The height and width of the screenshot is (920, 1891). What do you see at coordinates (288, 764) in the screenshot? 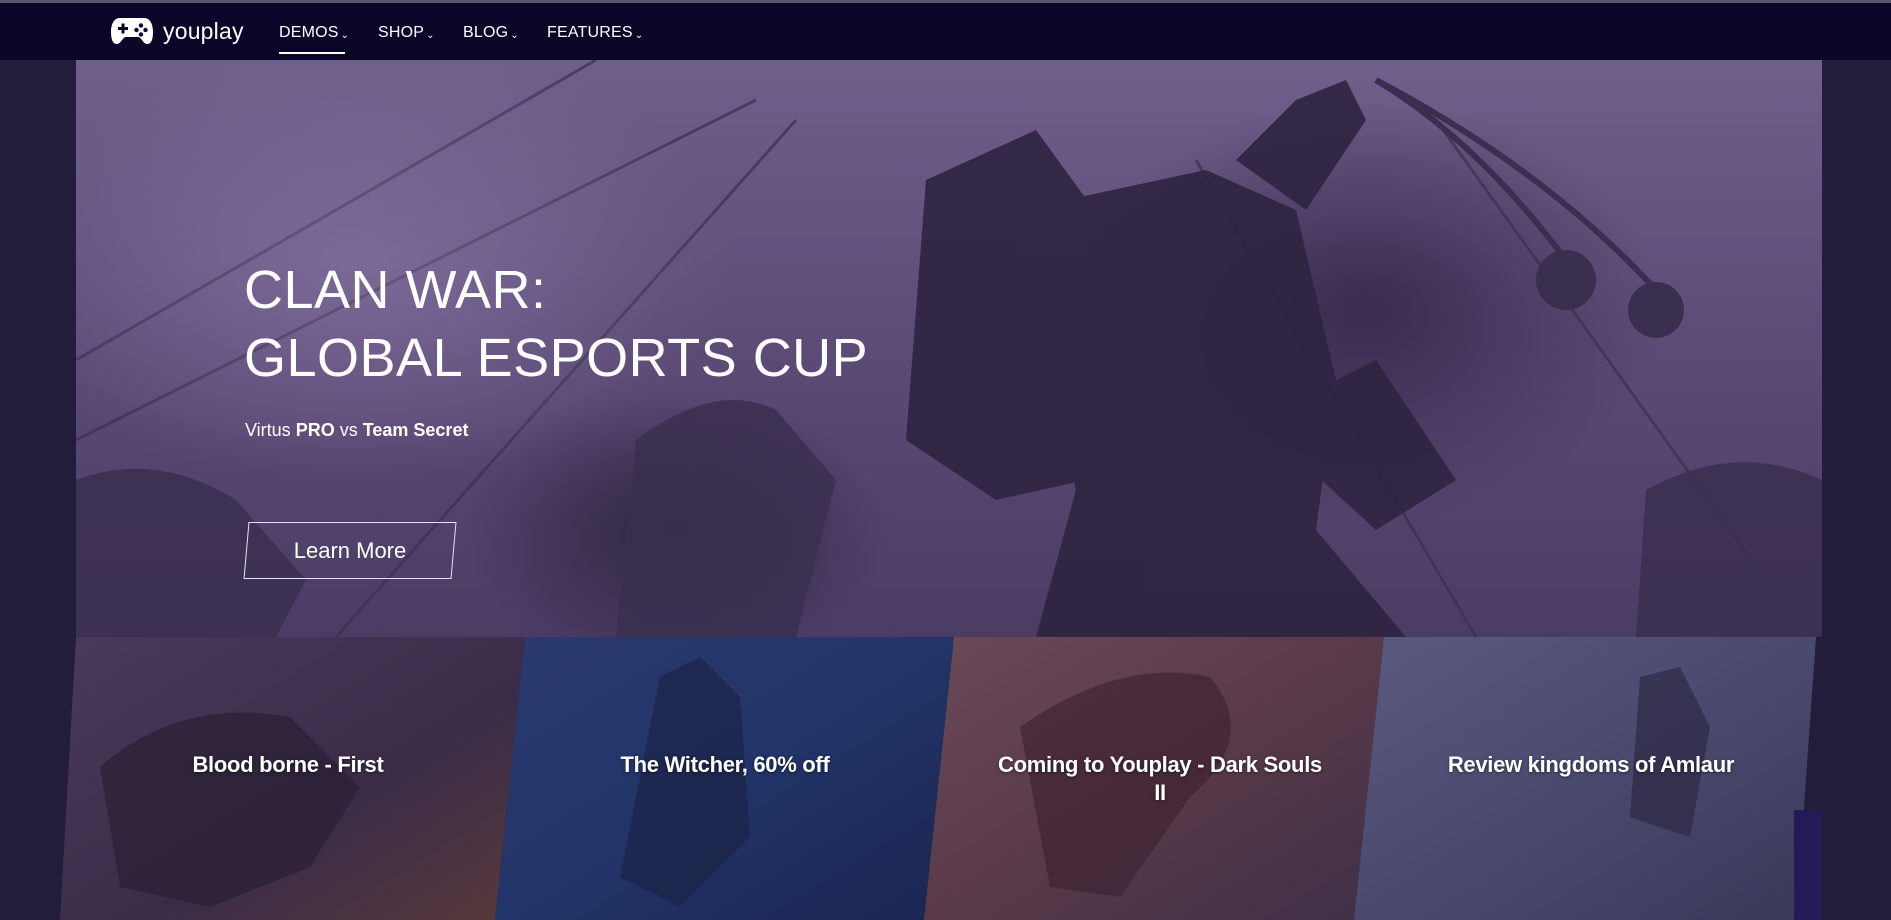
I see `tile-title: Blood borne - First` at bounding box center [288, 764].